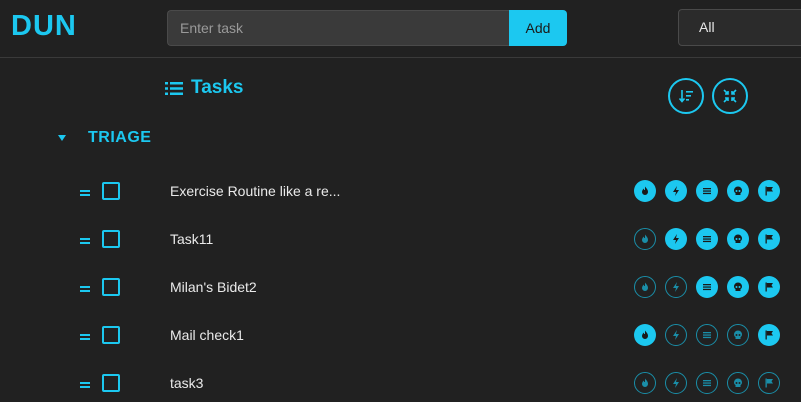 This screenshot has width=801, height=402. I want to click on collapse-button, so click(730, 96).